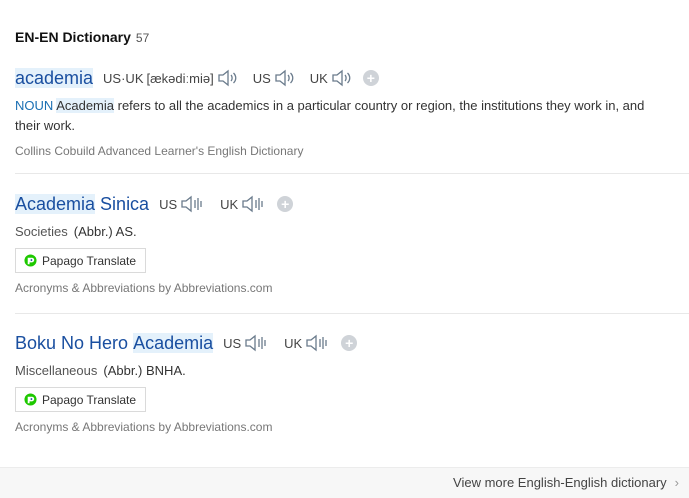  What do you see at coordinates (123, 78) in the screenshot?
I see `us-uk-label: US·UK` at bounding box center [123, 78].